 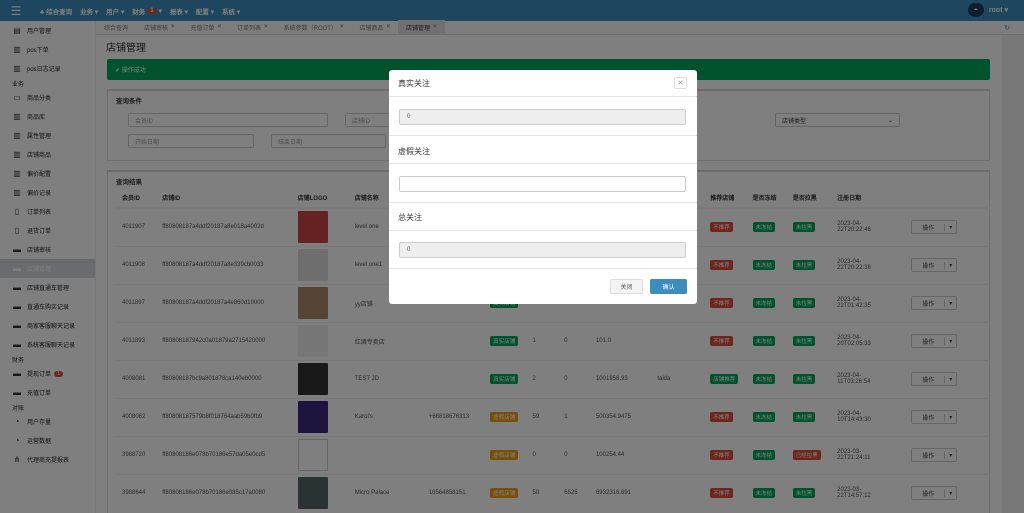 I want to click on close-icon: ✕, so click(x=680, y=83).